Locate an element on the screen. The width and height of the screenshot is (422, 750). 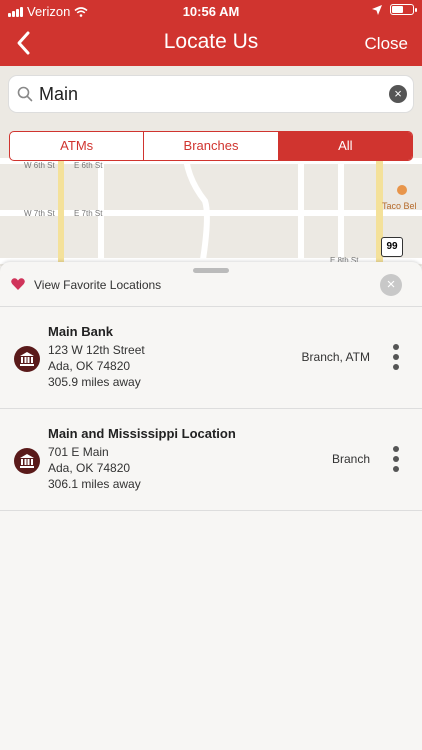
battery-icon is located at coordinates (403, 9).